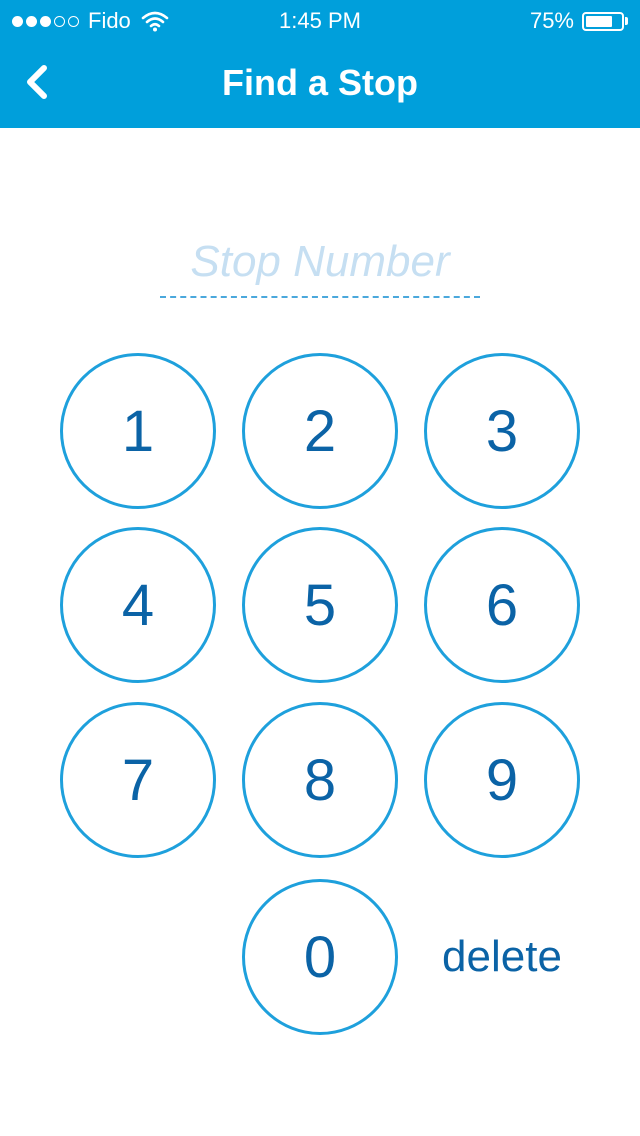 Image resolution: width=640 pixels, height=1136 pixels. Describe the element at coordinates (599, 21) in the screenshot. I see `battery-fill` at that location.